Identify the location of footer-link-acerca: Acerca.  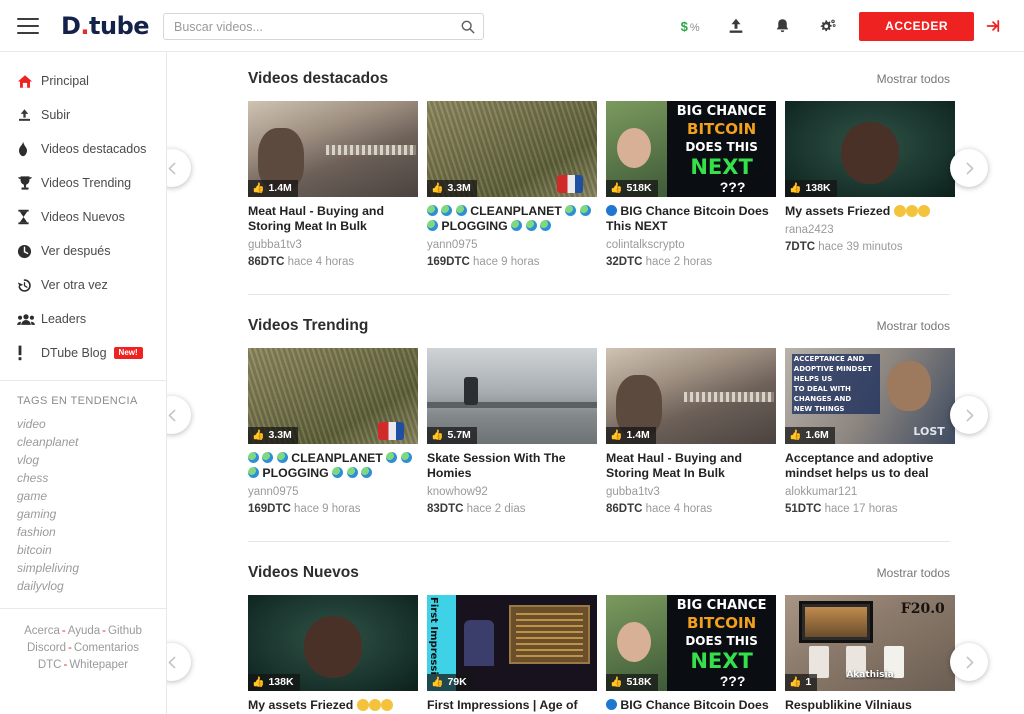
(42, 631).